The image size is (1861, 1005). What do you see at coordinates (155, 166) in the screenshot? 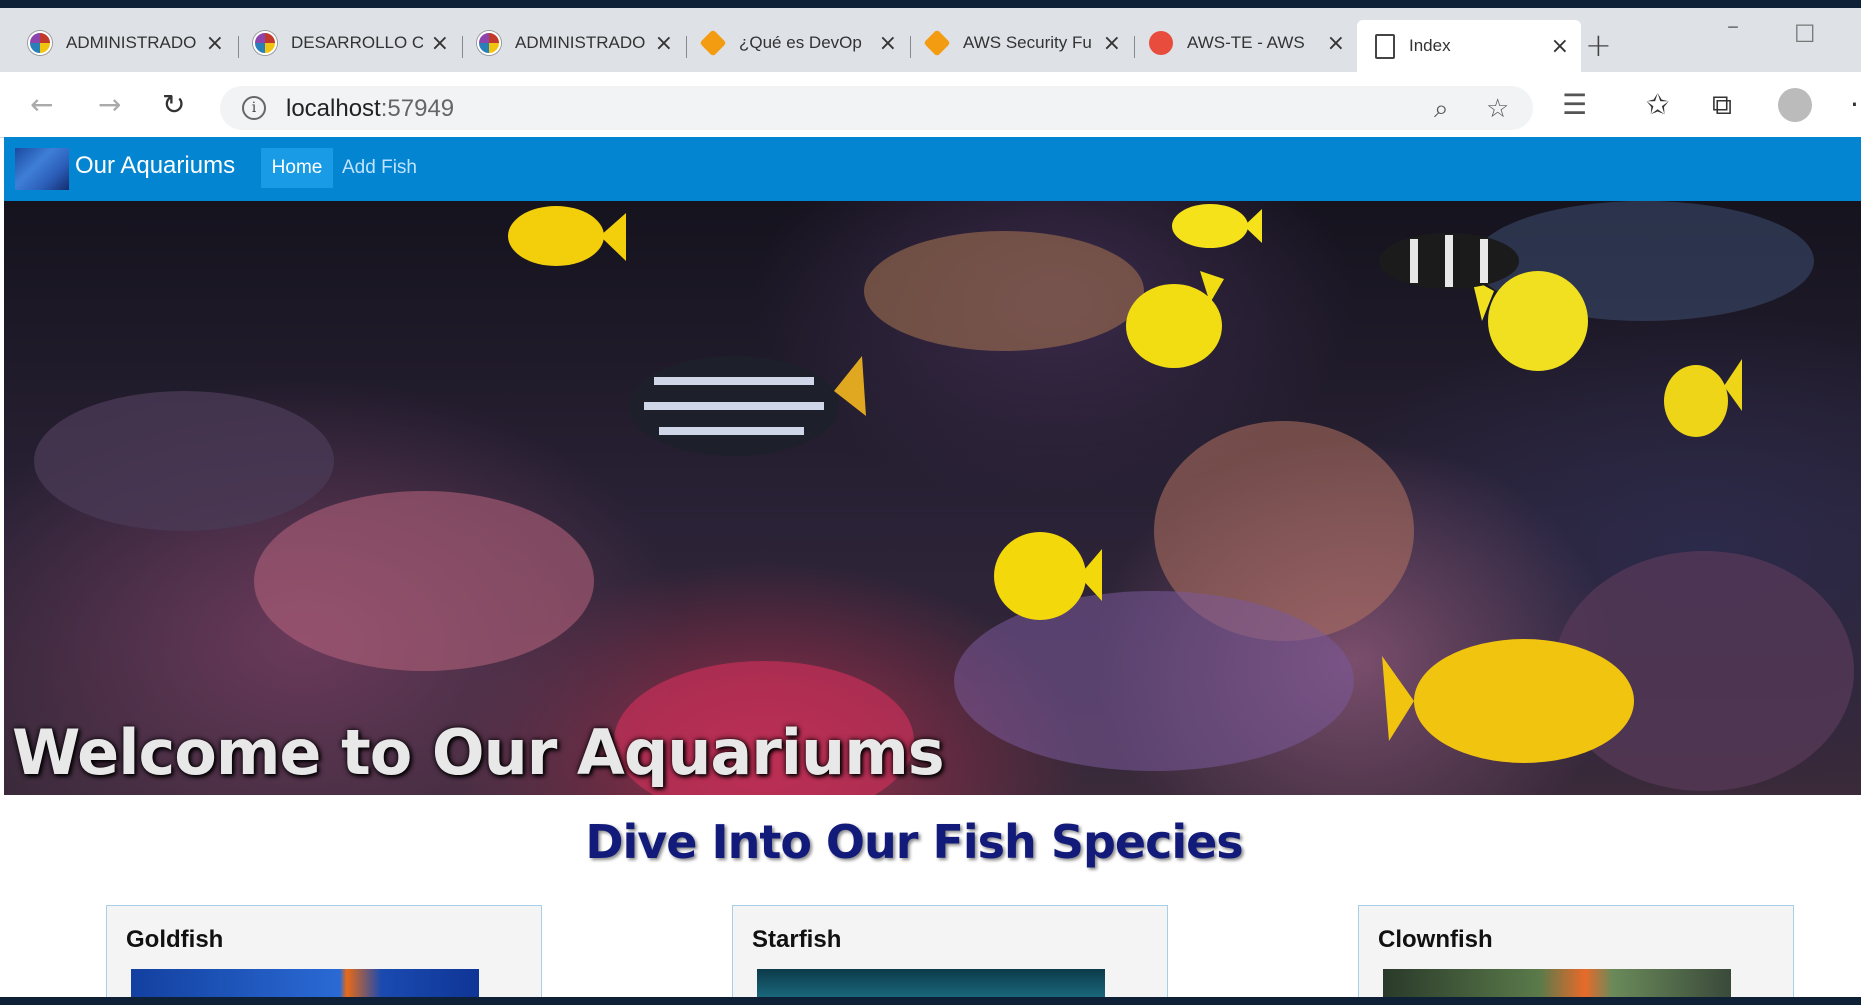
I see `brand-name: Our Aquariums` at bounding box center [155, 166].